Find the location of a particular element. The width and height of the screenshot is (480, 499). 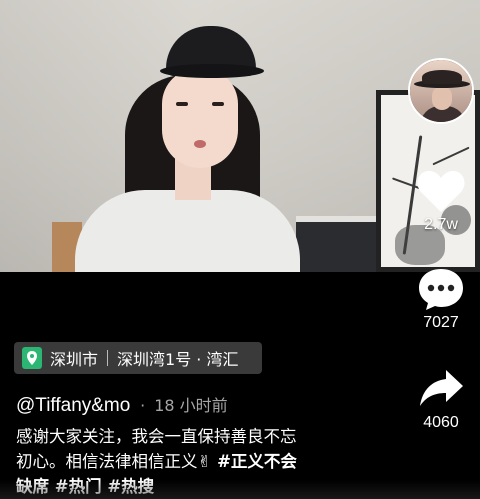

right-eye is located at coordinates (218, 104).